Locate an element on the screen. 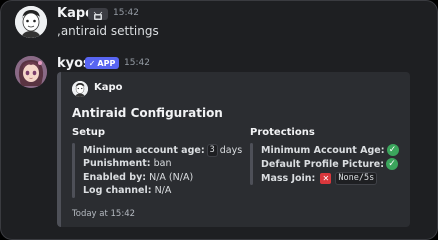 Image resolution: width=438 pixels, height=240 pixels. setup-min-age: Minimum account age: 3 days is located at coordinates (162, 150).